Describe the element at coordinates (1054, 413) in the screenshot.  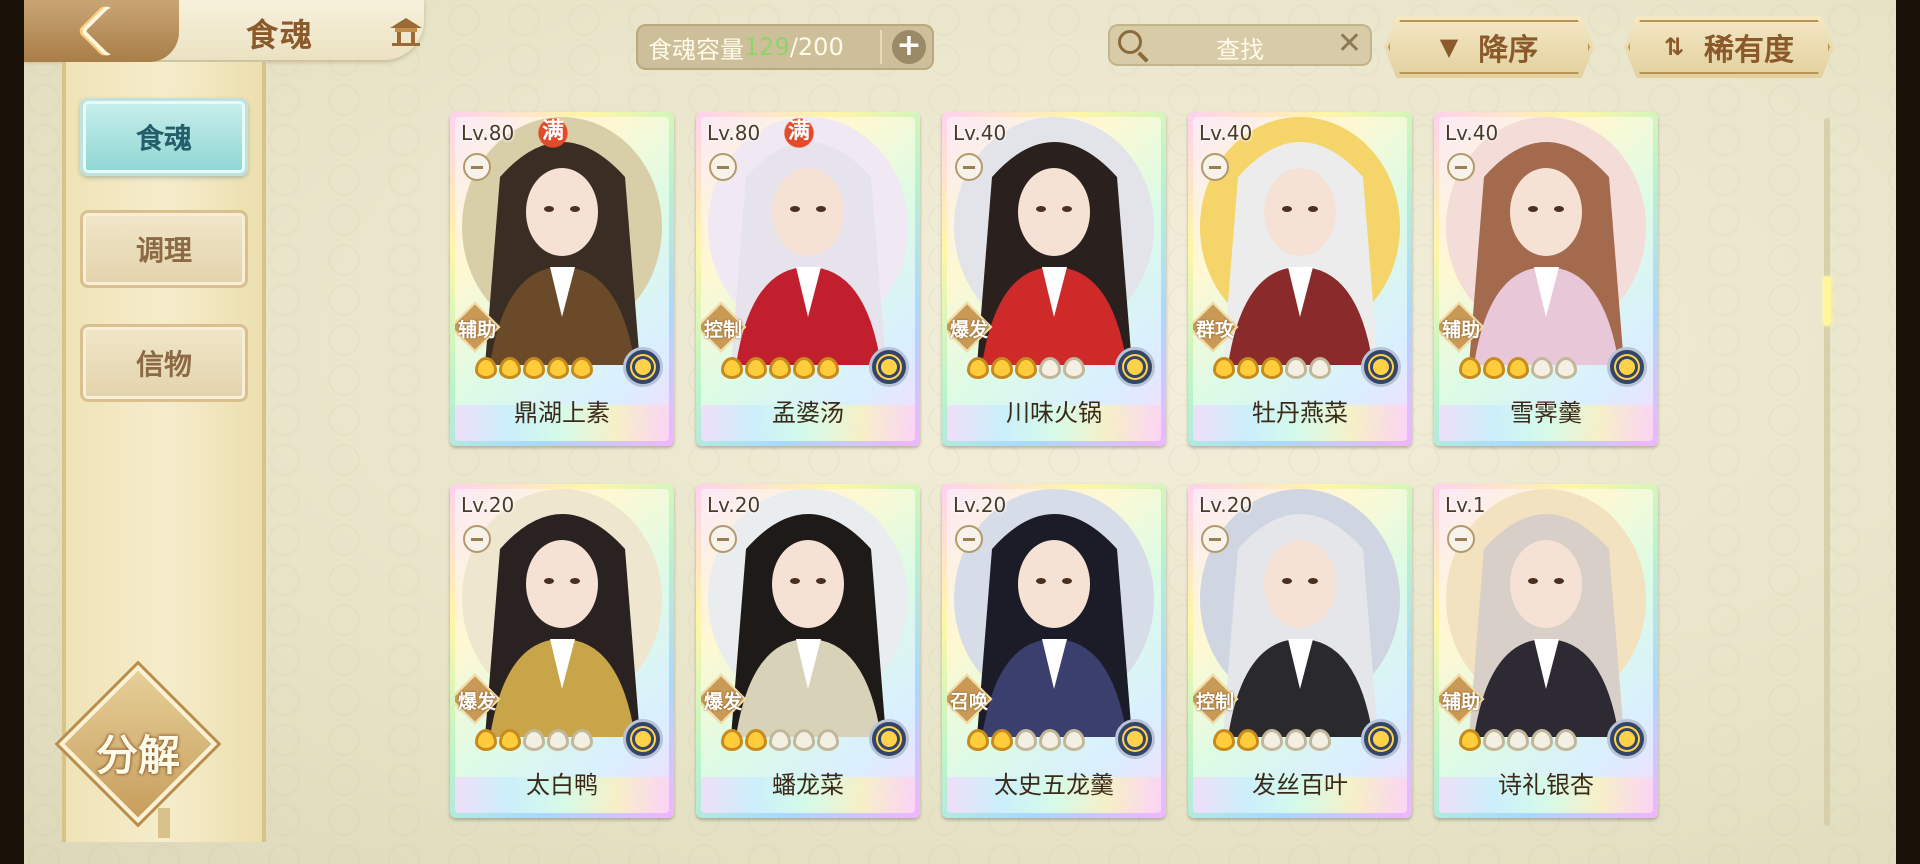
I see `food-soul-name: 川味火锅` at that location.